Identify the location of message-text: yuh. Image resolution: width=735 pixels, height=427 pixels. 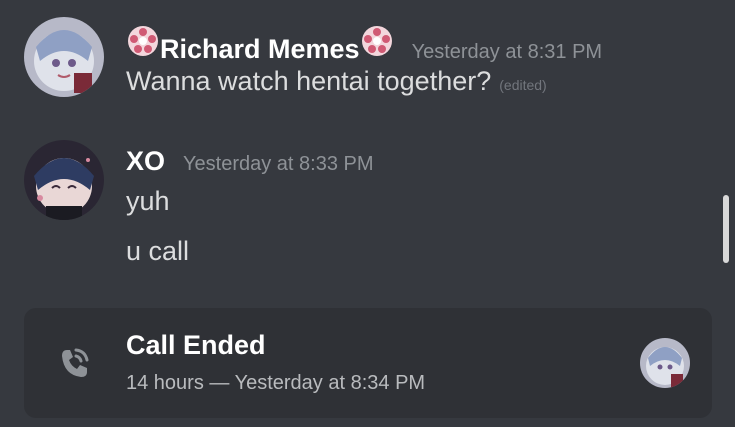
(148, 201).